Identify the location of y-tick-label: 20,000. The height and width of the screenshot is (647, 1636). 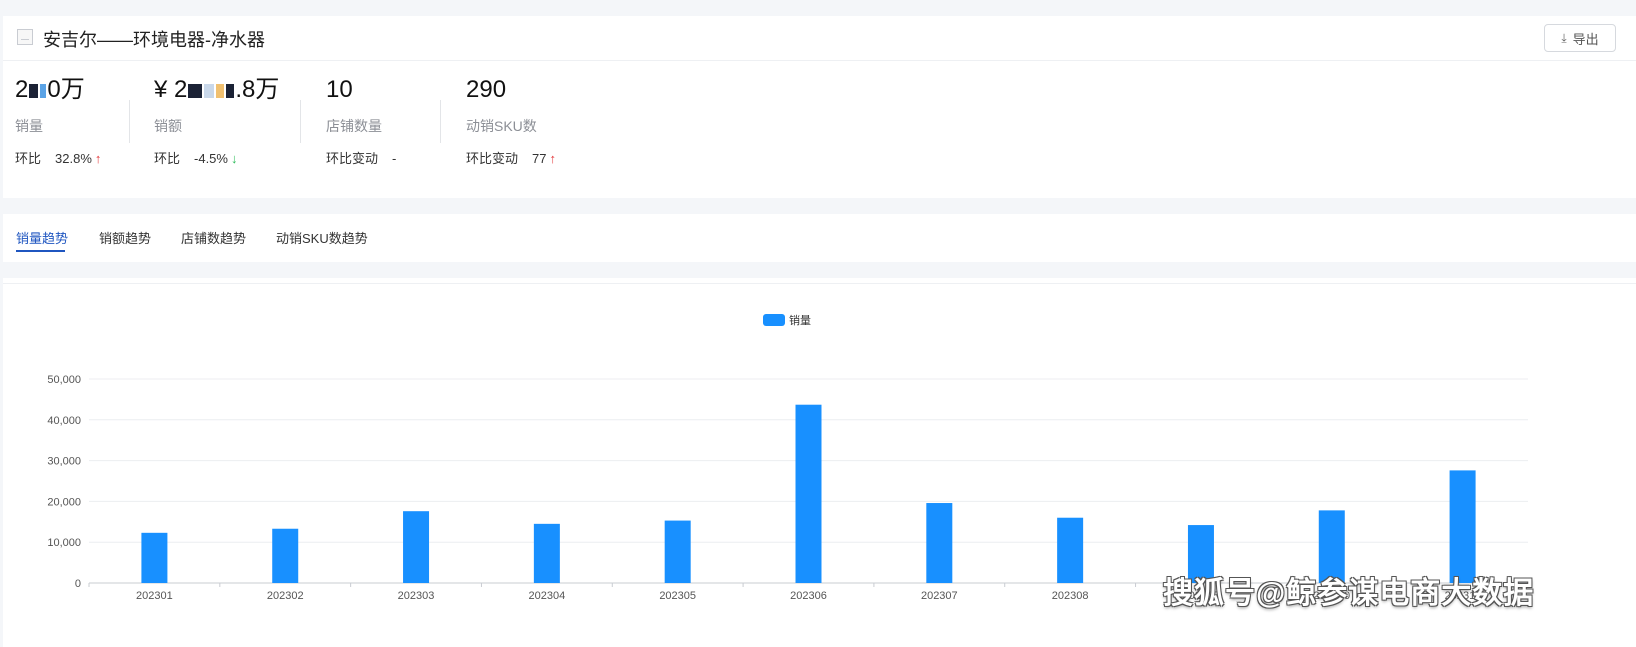
(64, 502).